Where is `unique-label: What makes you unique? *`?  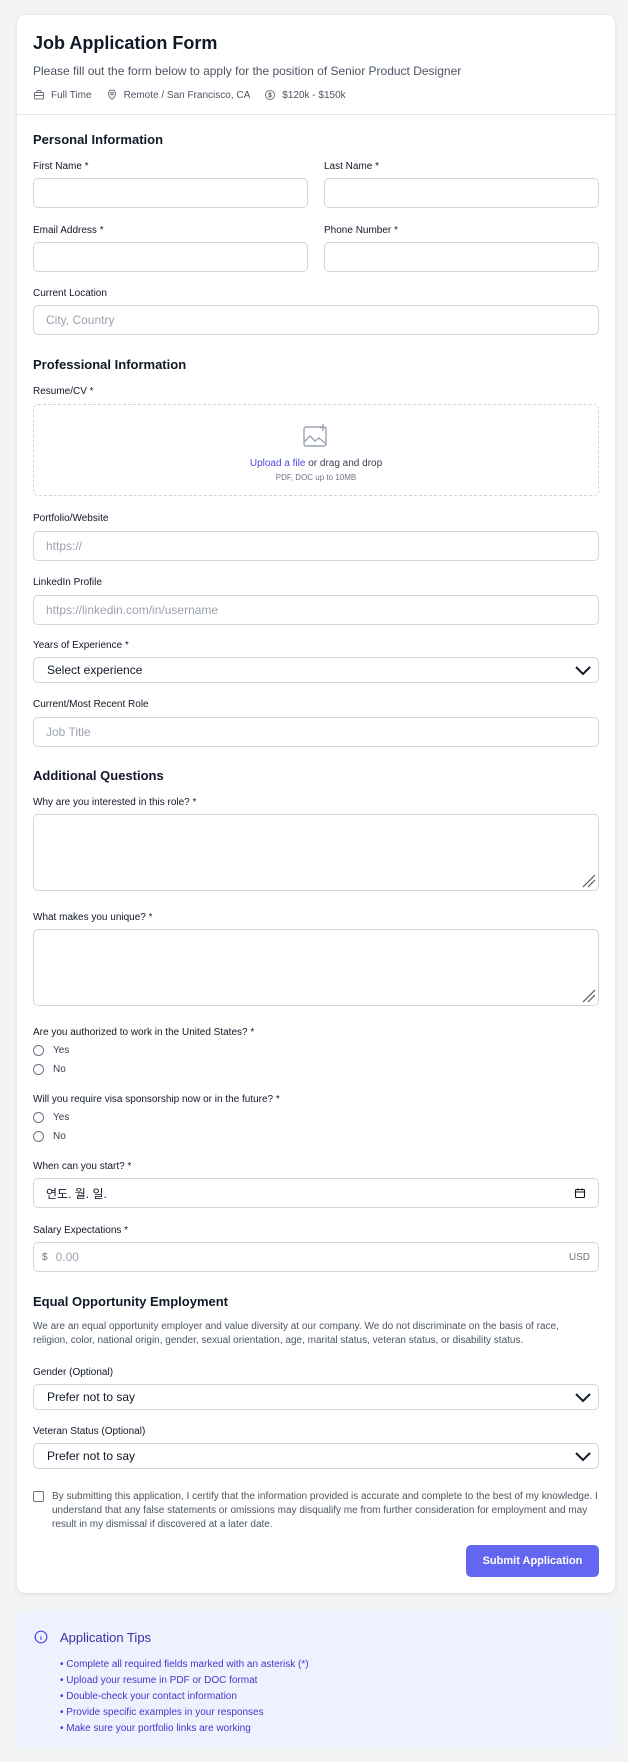
unique-label: What makes you unique? * is located at coordinates (93, 917).